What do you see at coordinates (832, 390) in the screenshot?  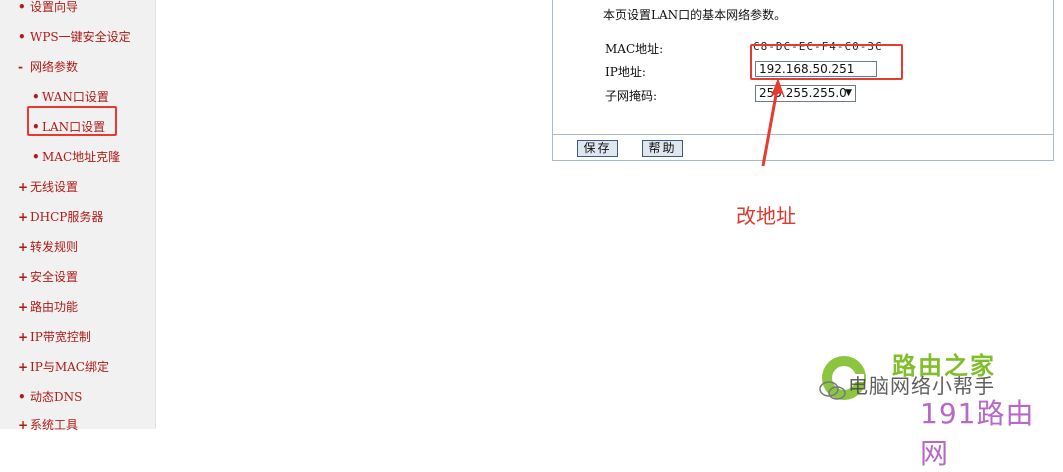 I see `wechat-icon` at bounding box center [832, 390].